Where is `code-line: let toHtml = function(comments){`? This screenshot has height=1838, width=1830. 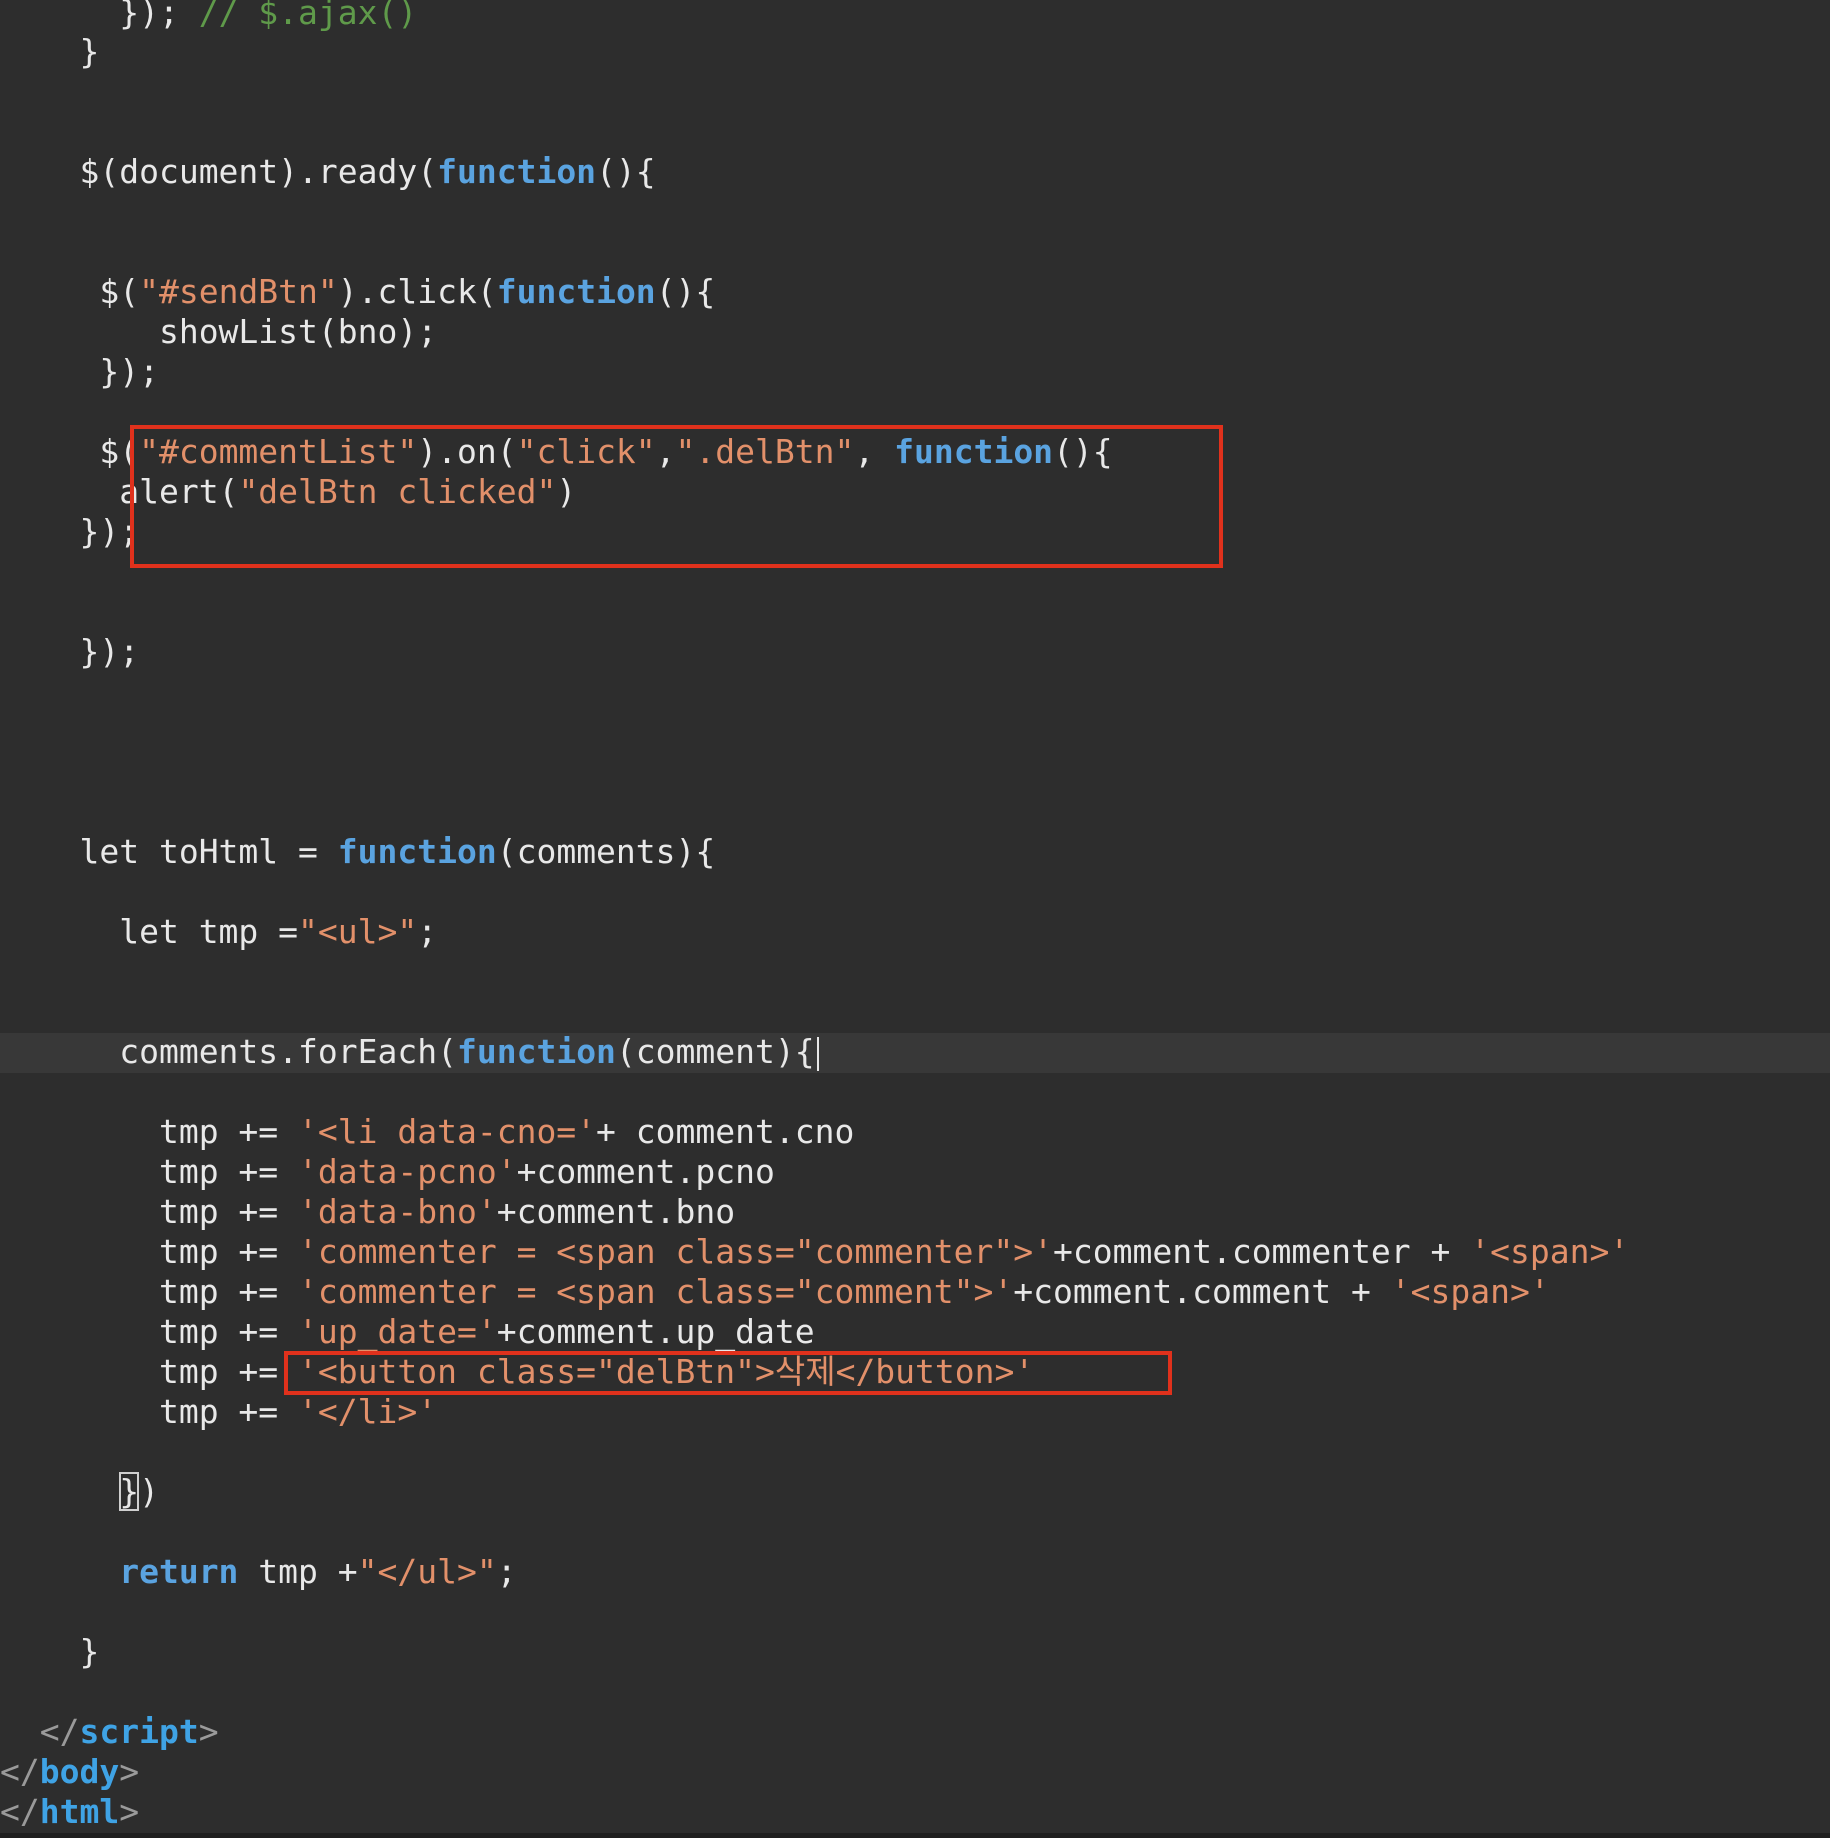
code-line: let toHtml = function(comments){ is located at coordinates (397, 851).